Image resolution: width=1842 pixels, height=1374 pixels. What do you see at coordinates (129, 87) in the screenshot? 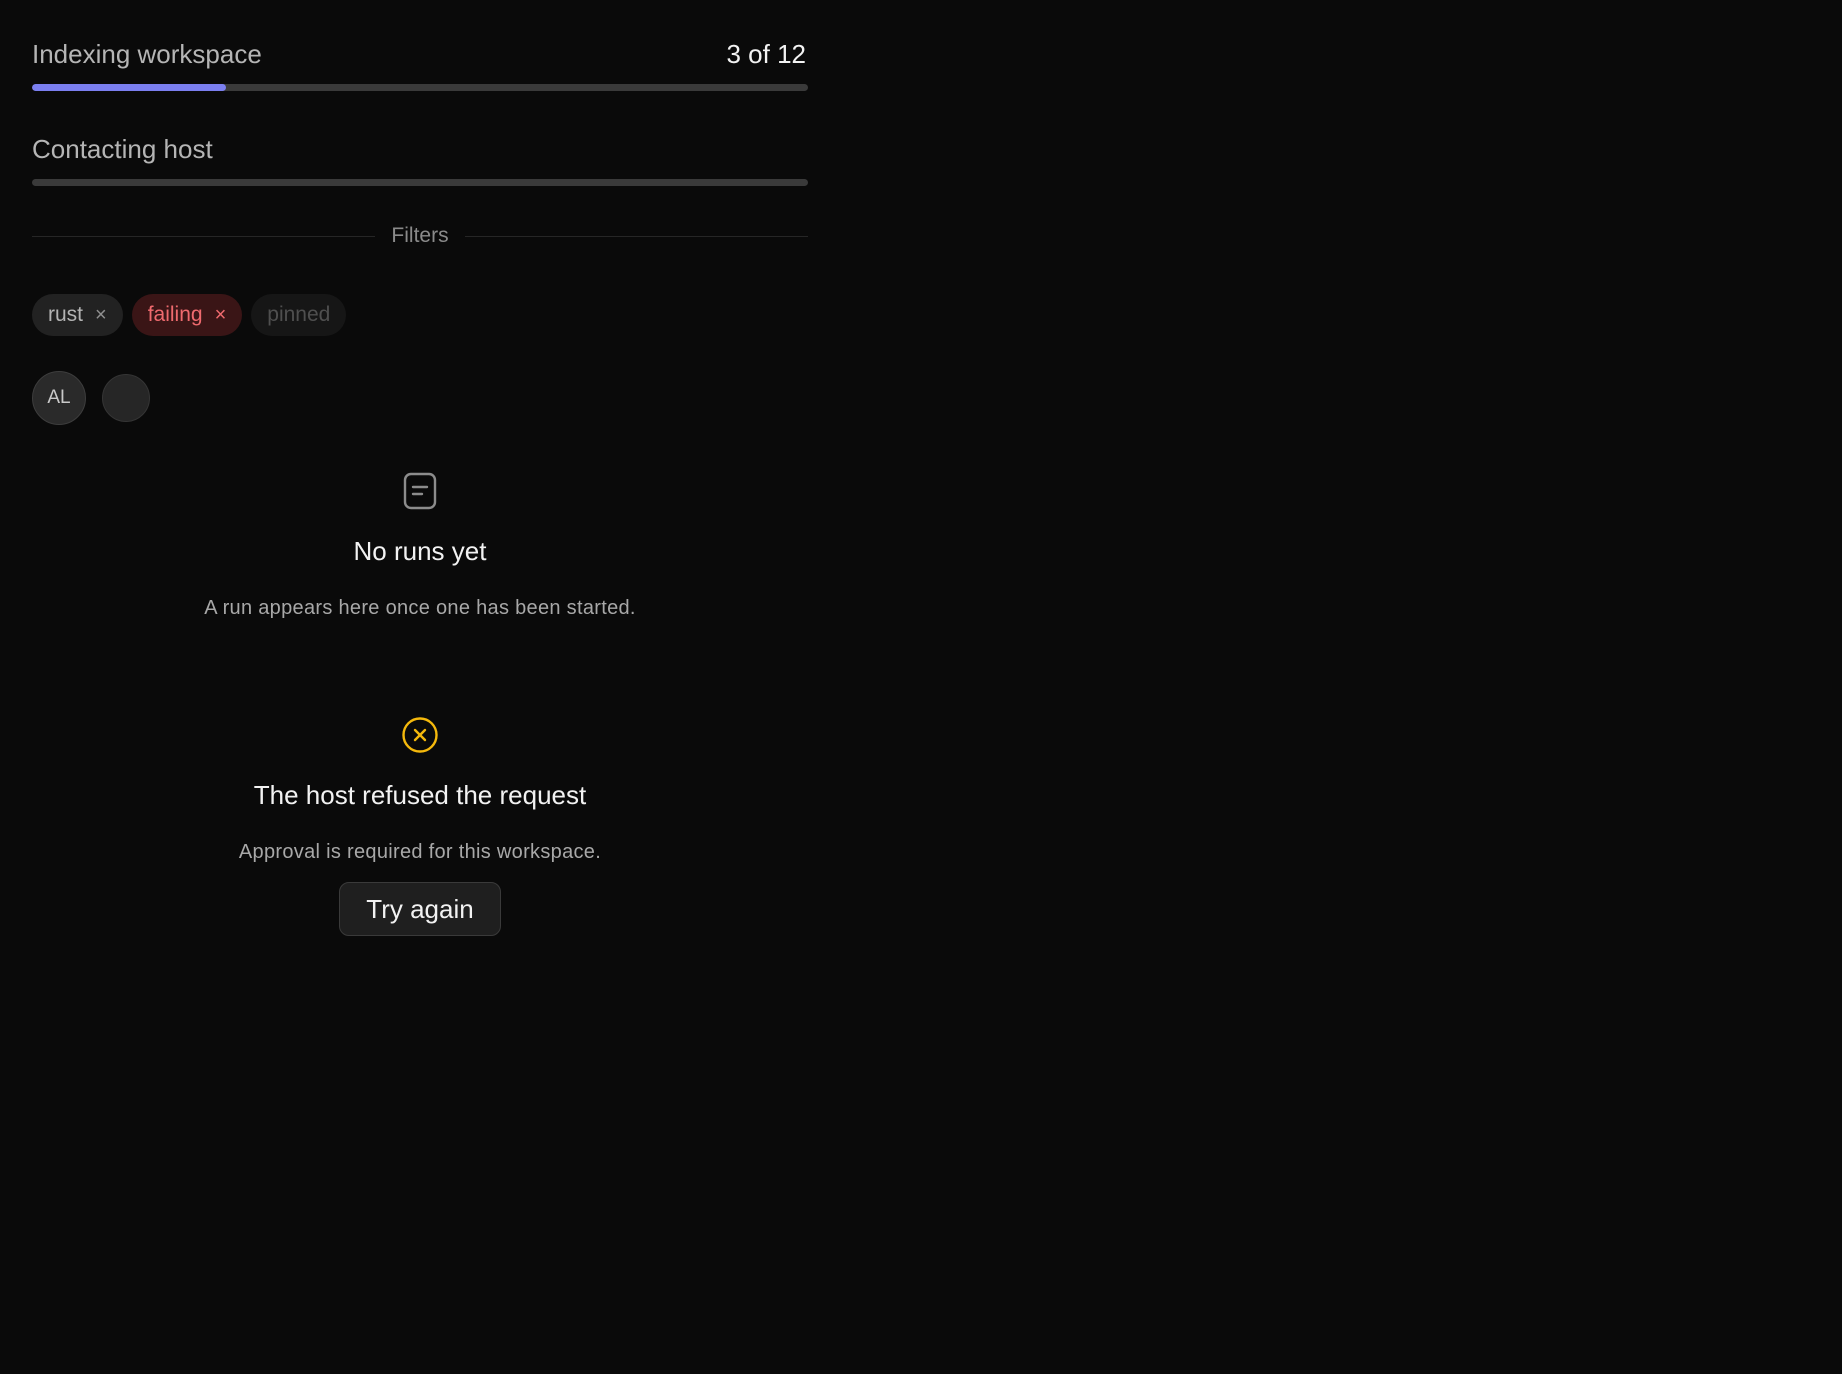
I see `progress-fill` at bounding box center [129, 87].